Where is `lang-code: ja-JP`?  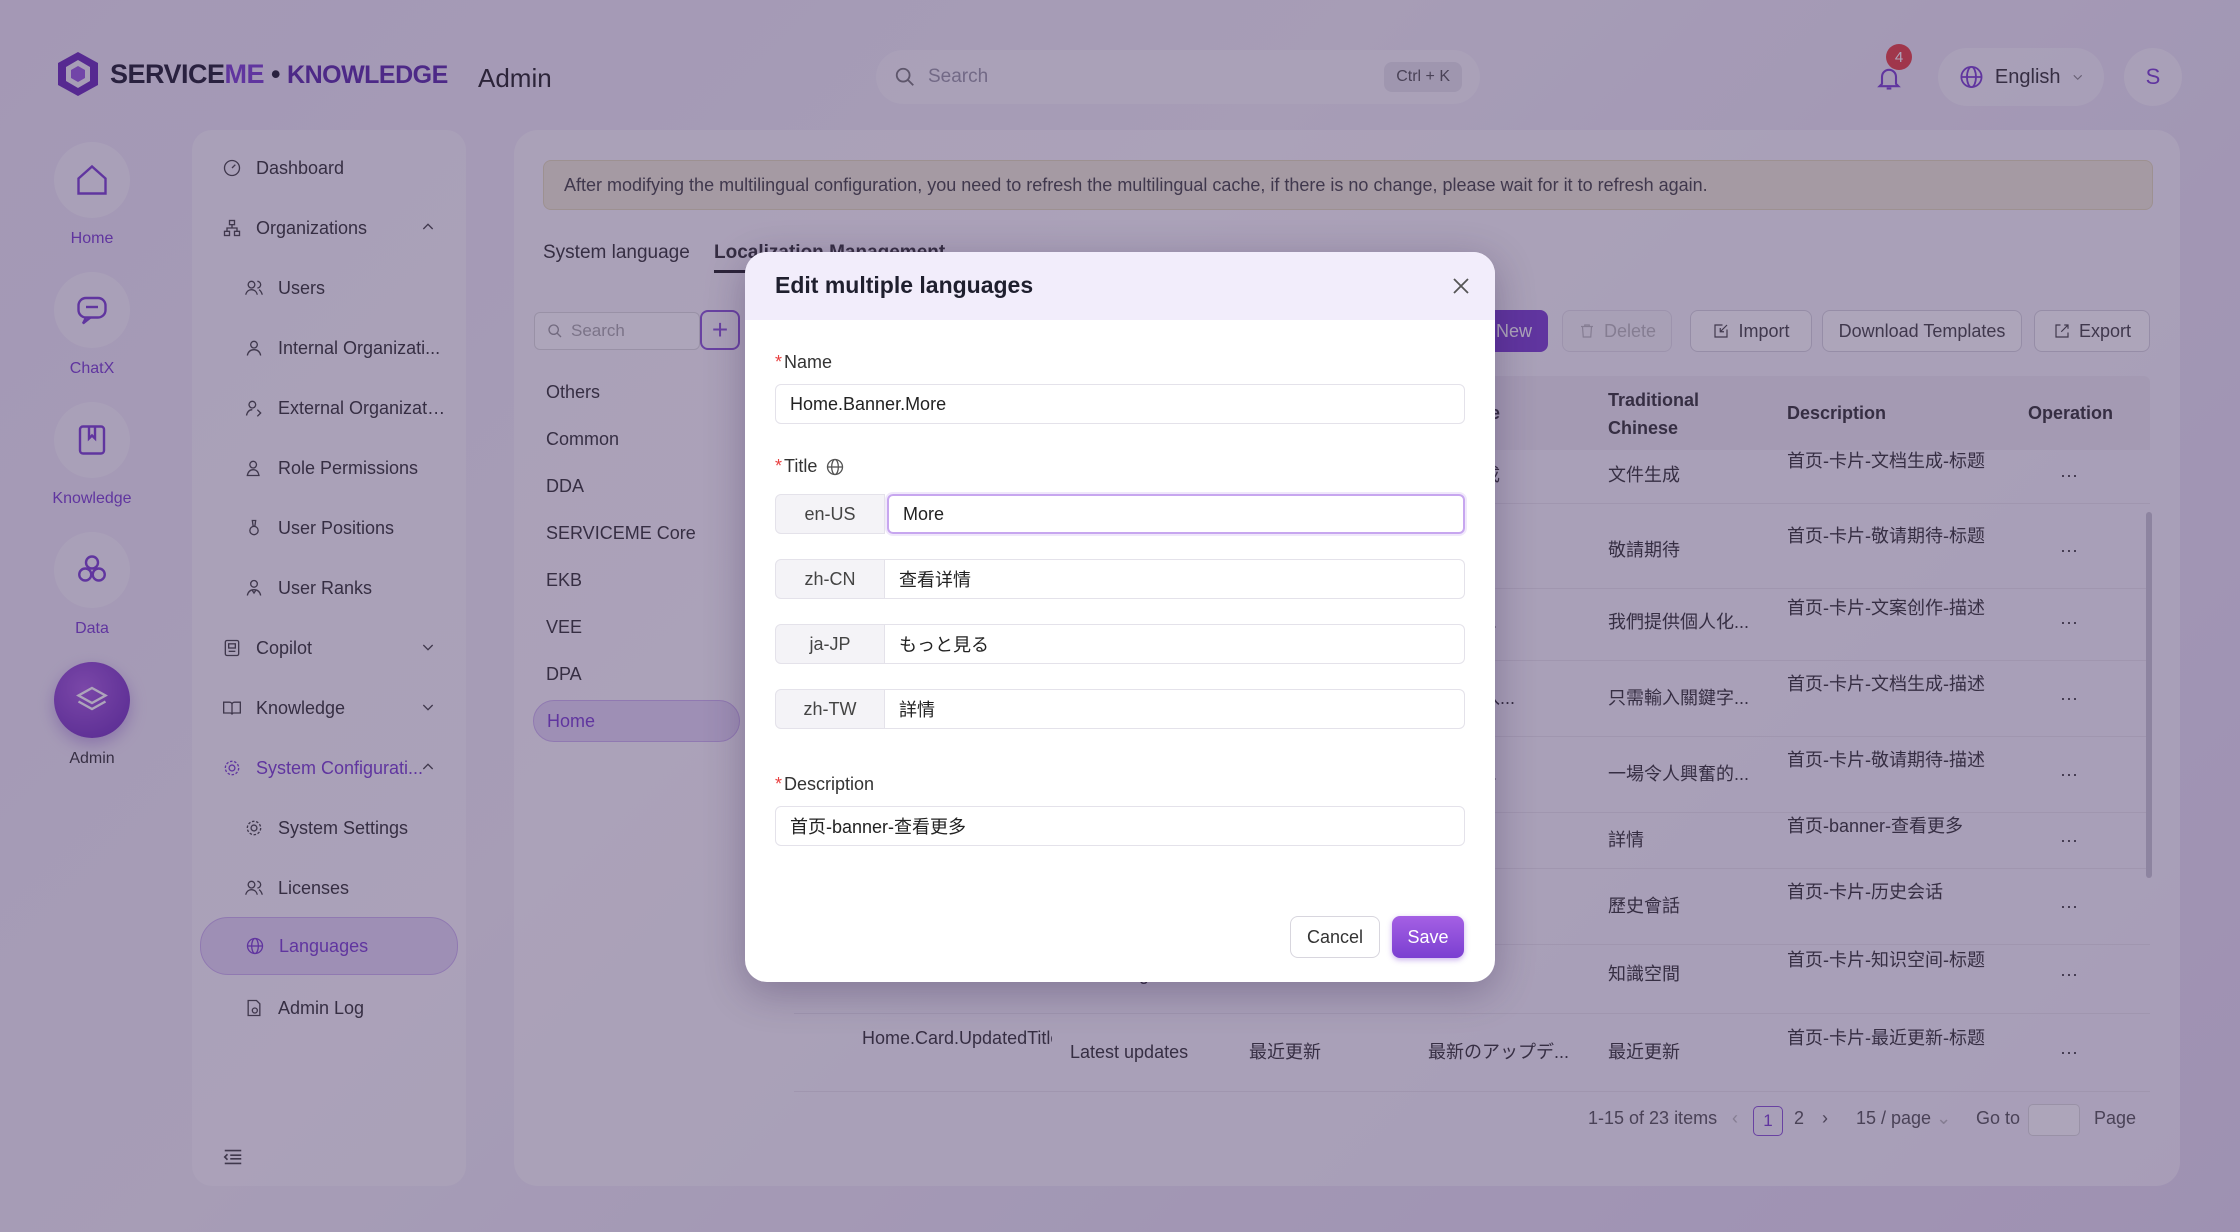
lang-code: ja-JP is located at coordinates (830, 644).